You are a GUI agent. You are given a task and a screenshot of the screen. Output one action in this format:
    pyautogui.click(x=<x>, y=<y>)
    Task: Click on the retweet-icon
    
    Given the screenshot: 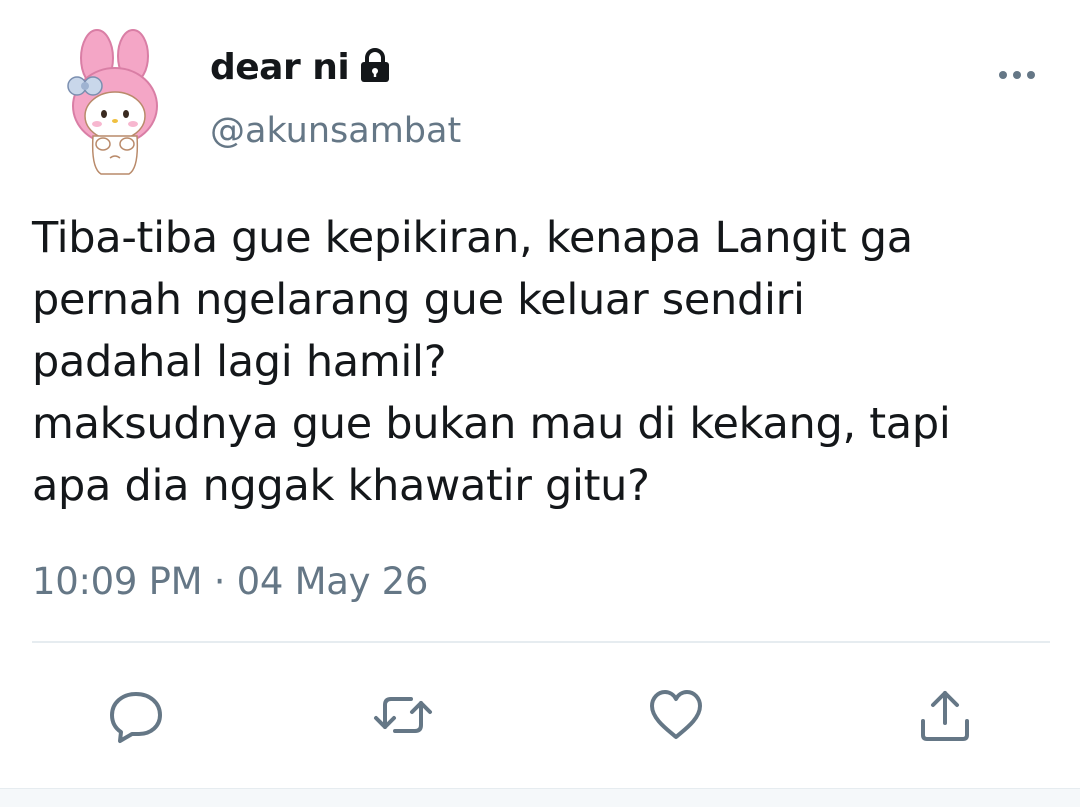 What is the action you would take?
    pyautogui.click(x=403, y=715)
    